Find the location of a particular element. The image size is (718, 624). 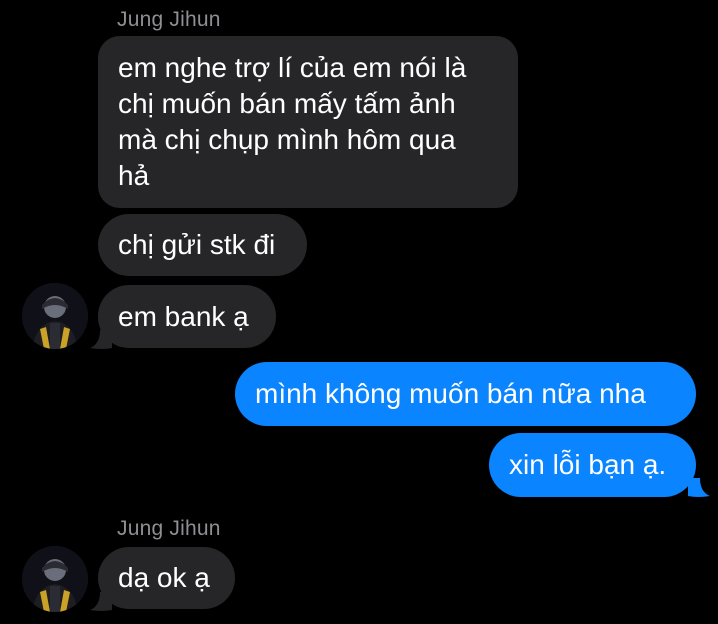

message-text: em bank ạ is located at coordinates (183, 316).